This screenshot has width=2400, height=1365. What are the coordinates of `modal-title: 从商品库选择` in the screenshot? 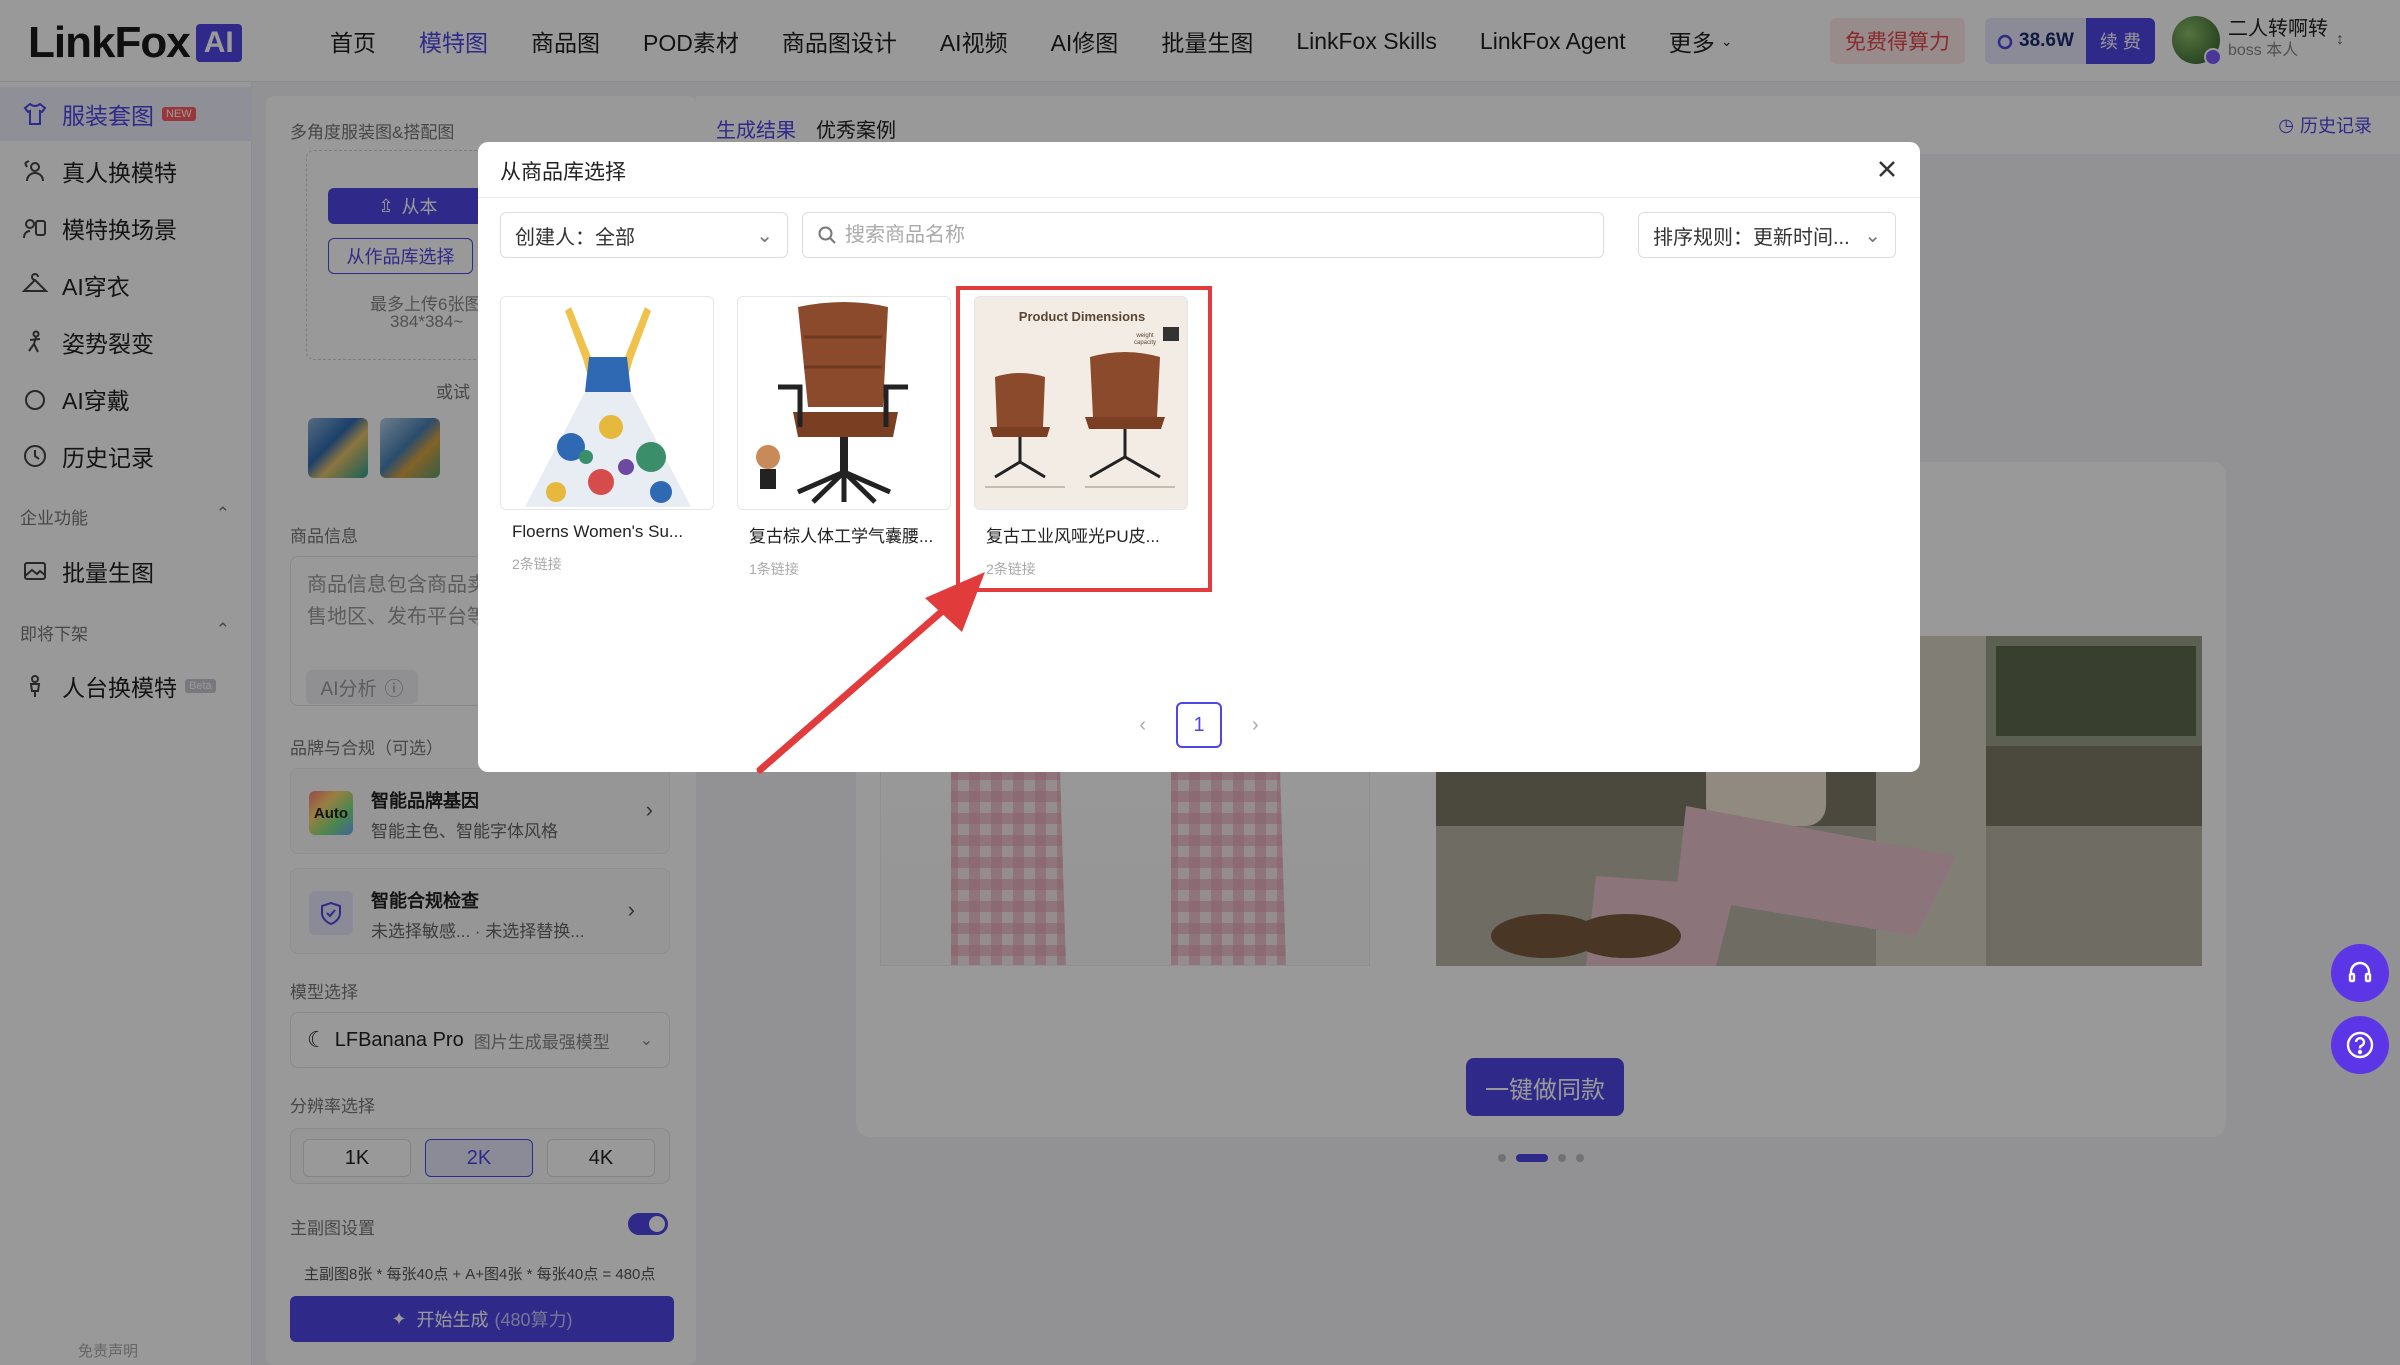 It's located at (563, 172).